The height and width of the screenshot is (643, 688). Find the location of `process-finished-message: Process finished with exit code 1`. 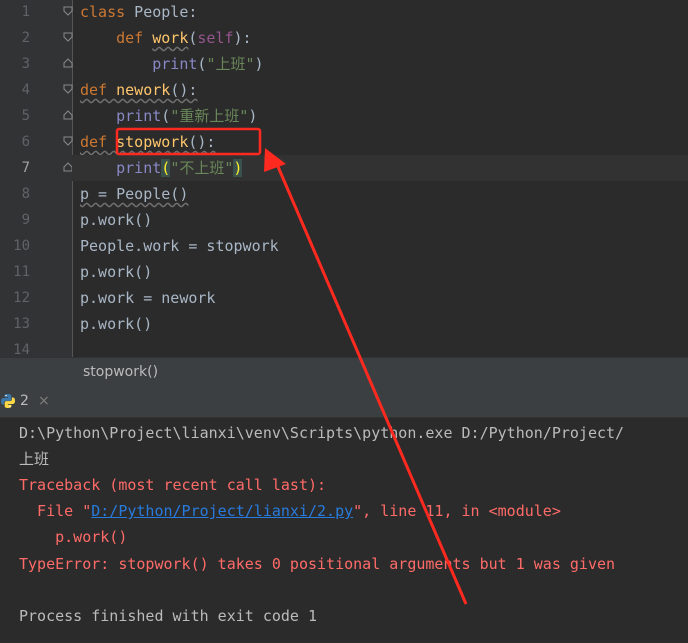

process-finished-message: Process finished with exit code 1 is located at coordinates (168, 616).